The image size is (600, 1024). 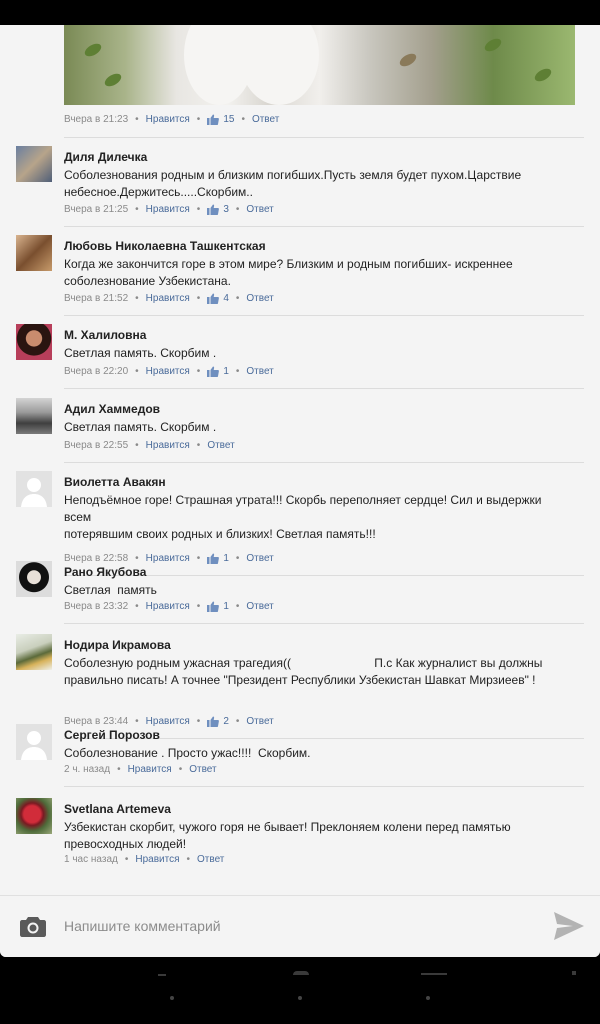 I want to click on comment-author: Любовь Николаевна Ташкентская, so click(x=165, y=246).